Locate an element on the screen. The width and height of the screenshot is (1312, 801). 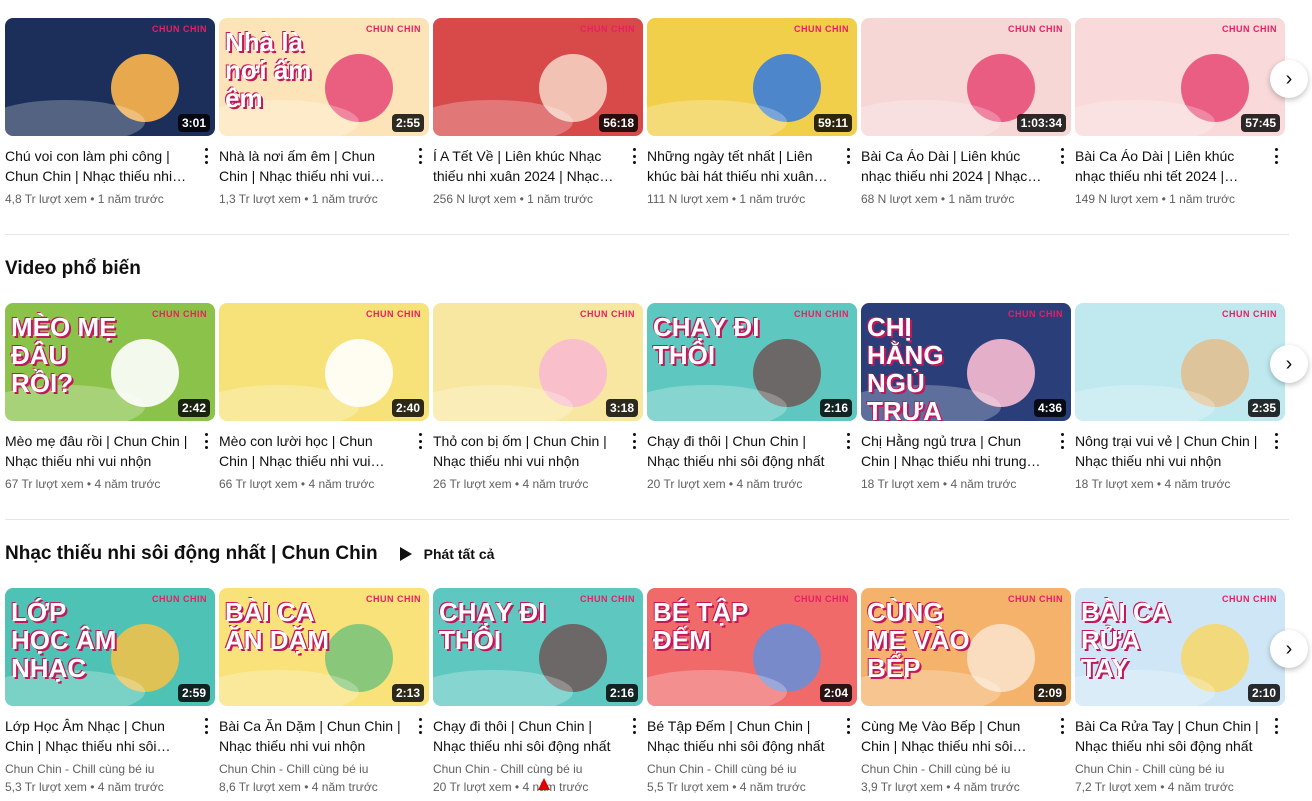
play-all-button: Phát tất cả is located at coordinates (446, 554).